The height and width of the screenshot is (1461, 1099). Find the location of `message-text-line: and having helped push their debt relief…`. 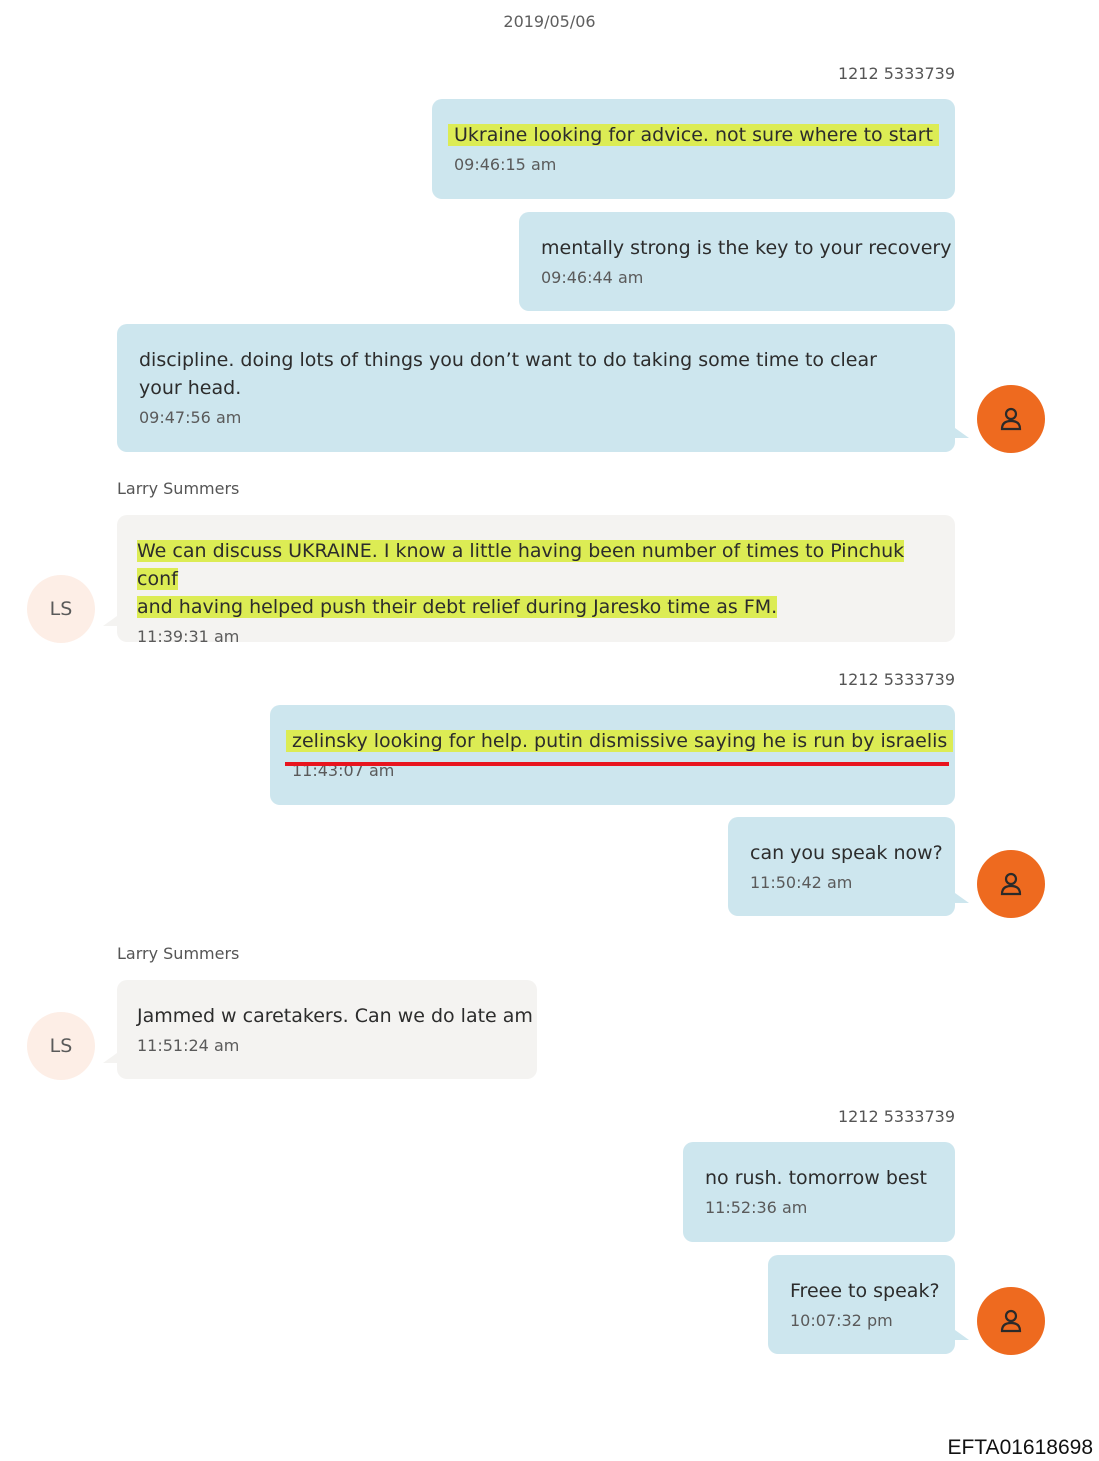

message-text-line: and having helped push their debt relief… is located at coordinates (457, 607).